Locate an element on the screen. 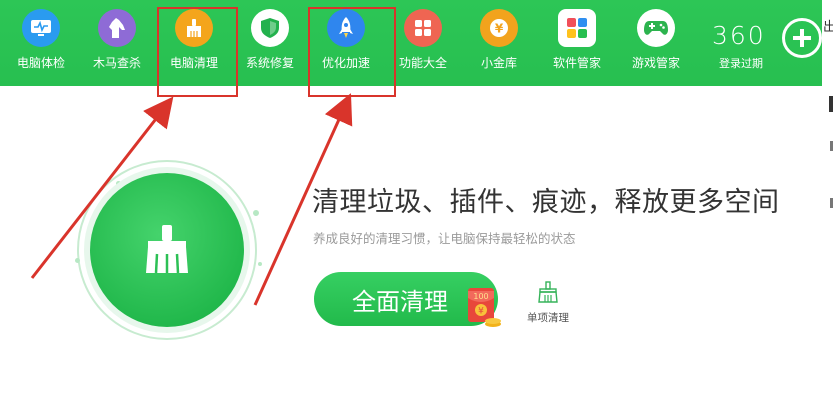 This screenshot has height=400, width=833. arrow-to-speedup is located at coordinates (303, 199).